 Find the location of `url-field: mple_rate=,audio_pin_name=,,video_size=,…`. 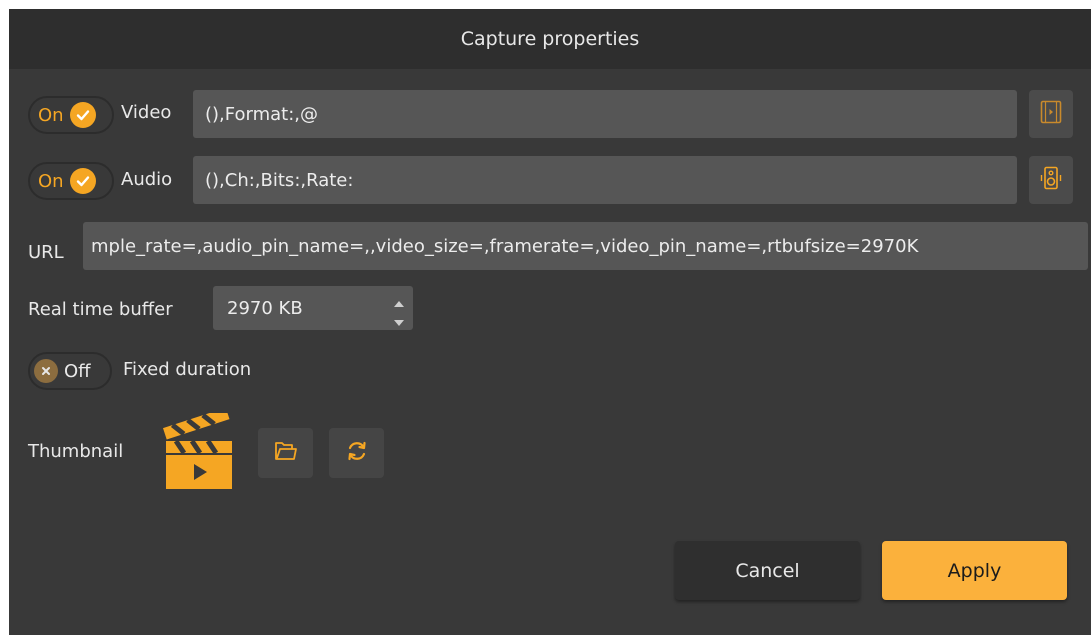

url-field: mple_rate=,audio_pin_name=,,video_size=,… is located at coordinates (585, 246).